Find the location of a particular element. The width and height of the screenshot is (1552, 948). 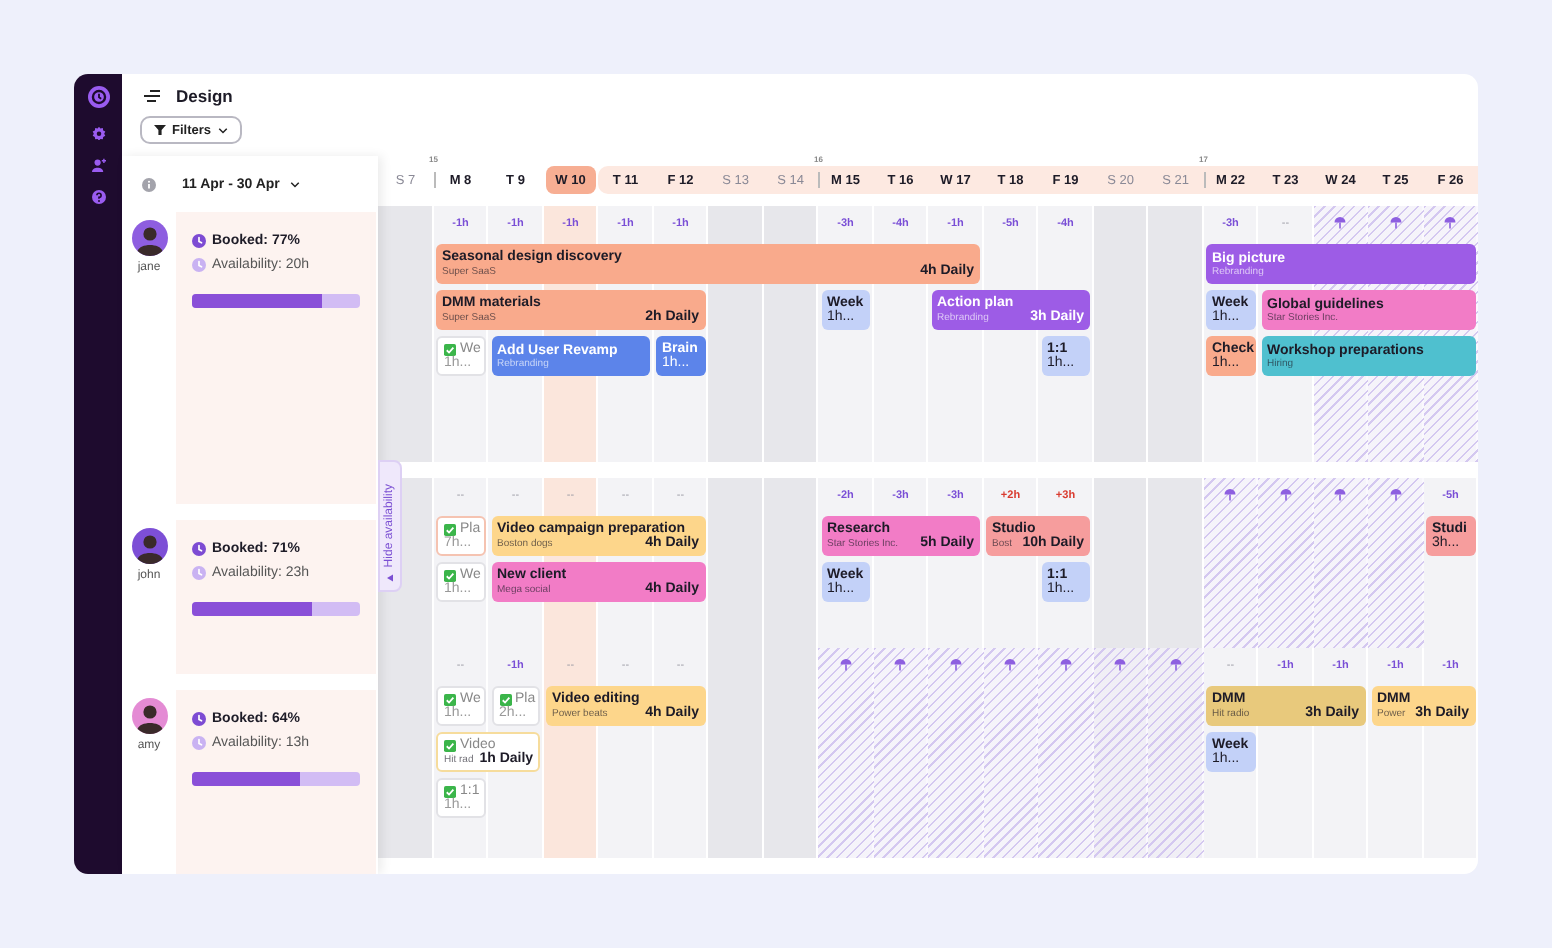

sort-icon is located at coordinates (152, 96).